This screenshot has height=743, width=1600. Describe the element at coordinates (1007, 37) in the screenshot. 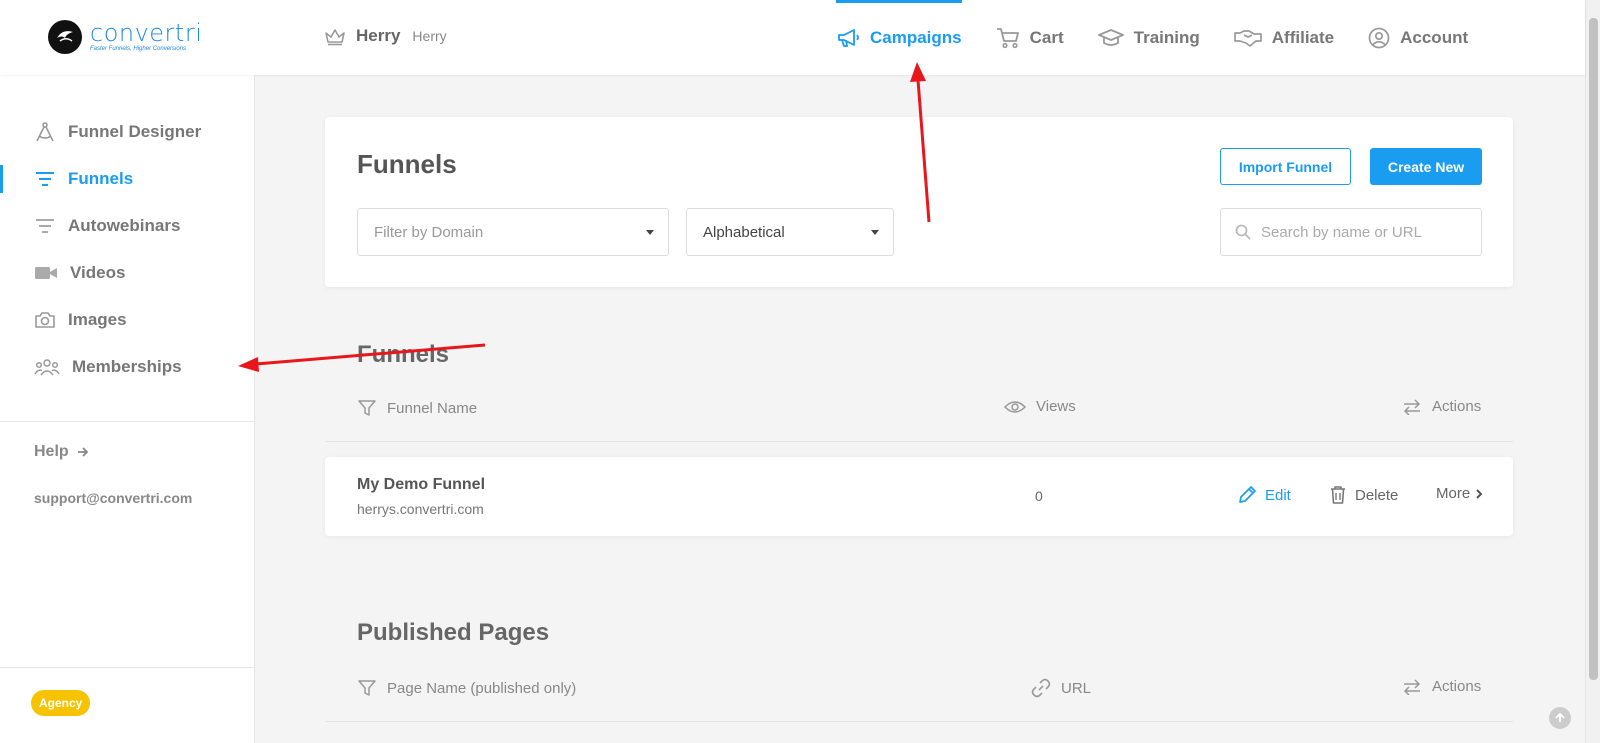

I see `cart-icon` at that location.